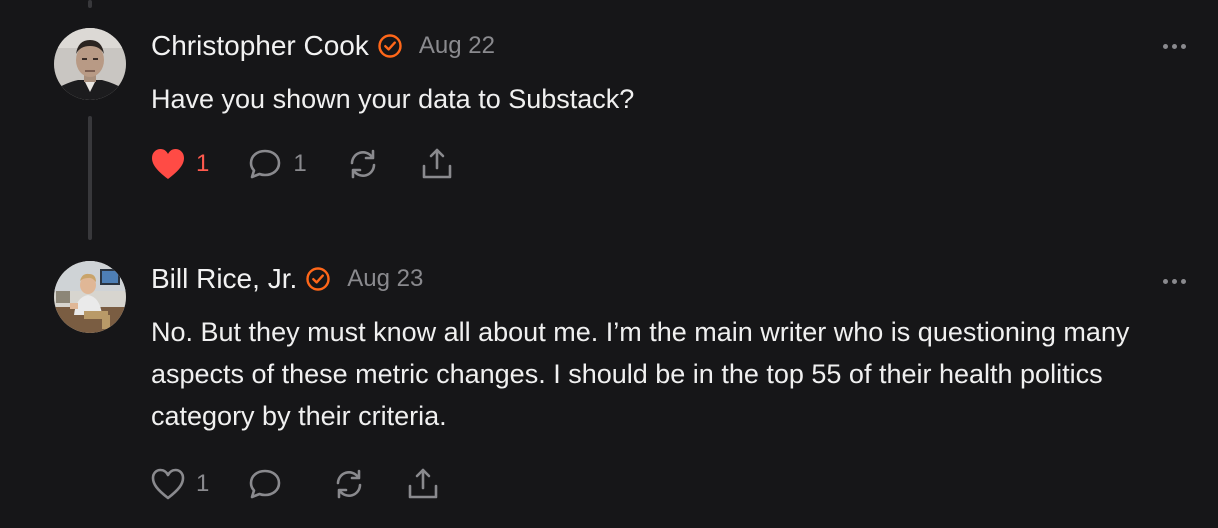 The width and height of the screenshot is (1218, 528). I want to click on thread-line-top, so click(90, 4).